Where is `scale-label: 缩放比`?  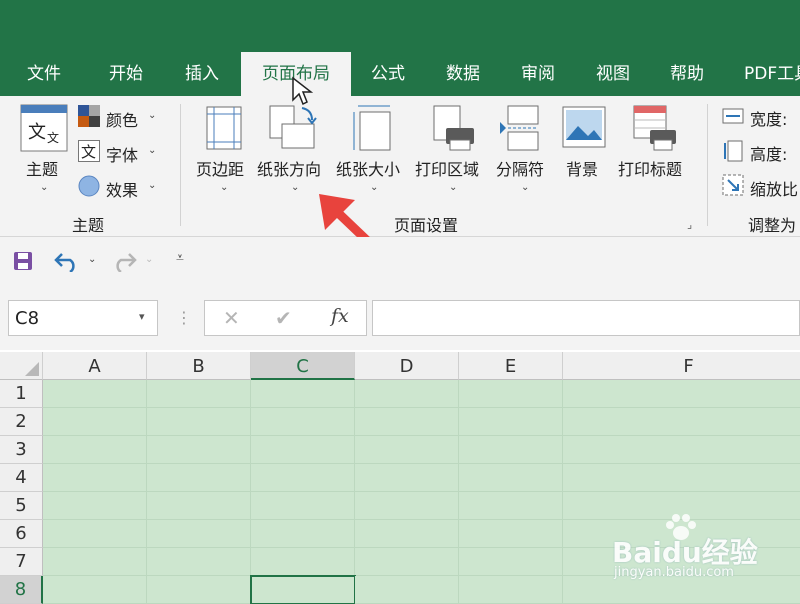
scale-label: 缩放比 is located at coordinates (775, 188).